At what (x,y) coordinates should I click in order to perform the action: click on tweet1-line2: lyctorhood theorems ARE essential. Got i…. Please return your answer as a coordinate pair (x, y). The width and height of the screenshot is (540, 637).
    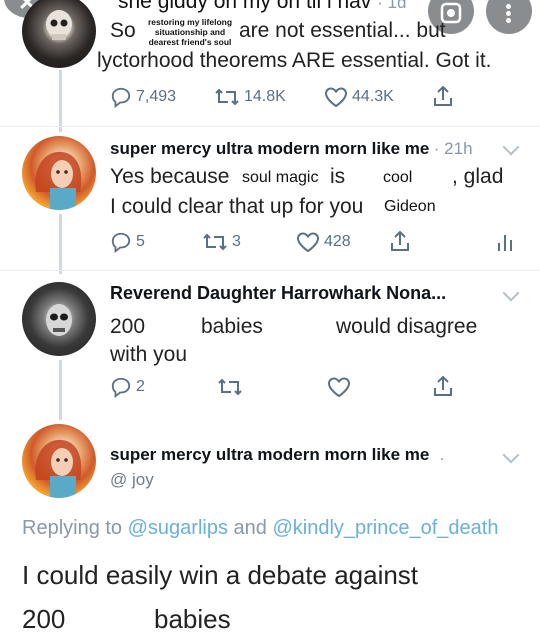
    Looking at the image, I should click on (294, 60).